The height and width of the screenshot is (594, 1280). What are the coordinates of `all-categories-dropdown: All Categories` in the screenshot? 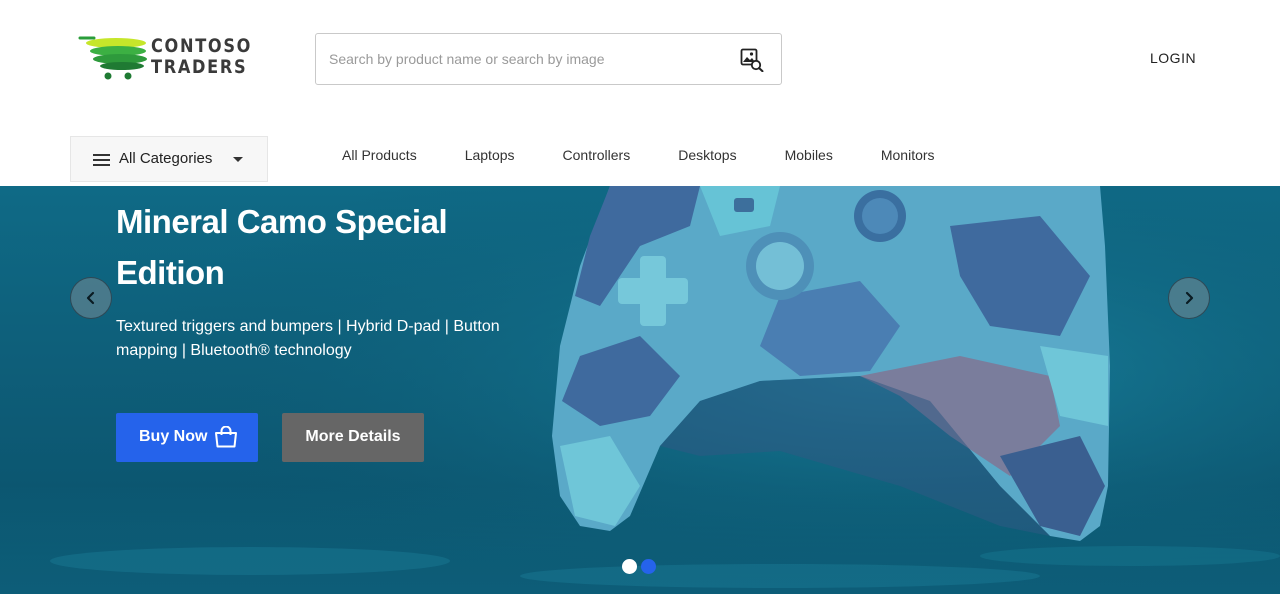 It's located at (169, 159).